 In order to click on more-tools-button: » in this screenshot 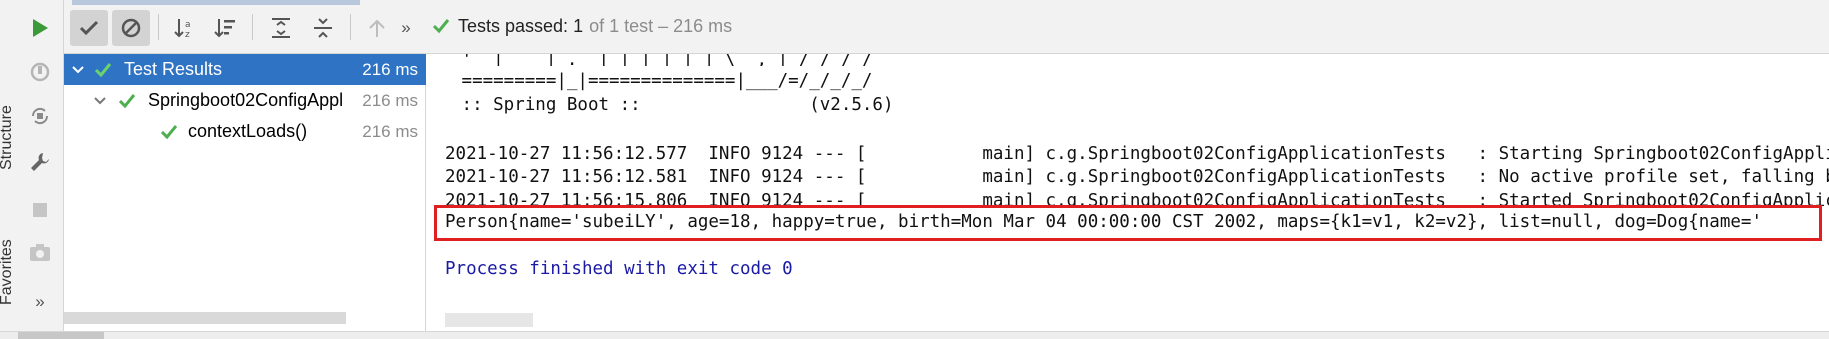, I will do `click(40, 302)`.